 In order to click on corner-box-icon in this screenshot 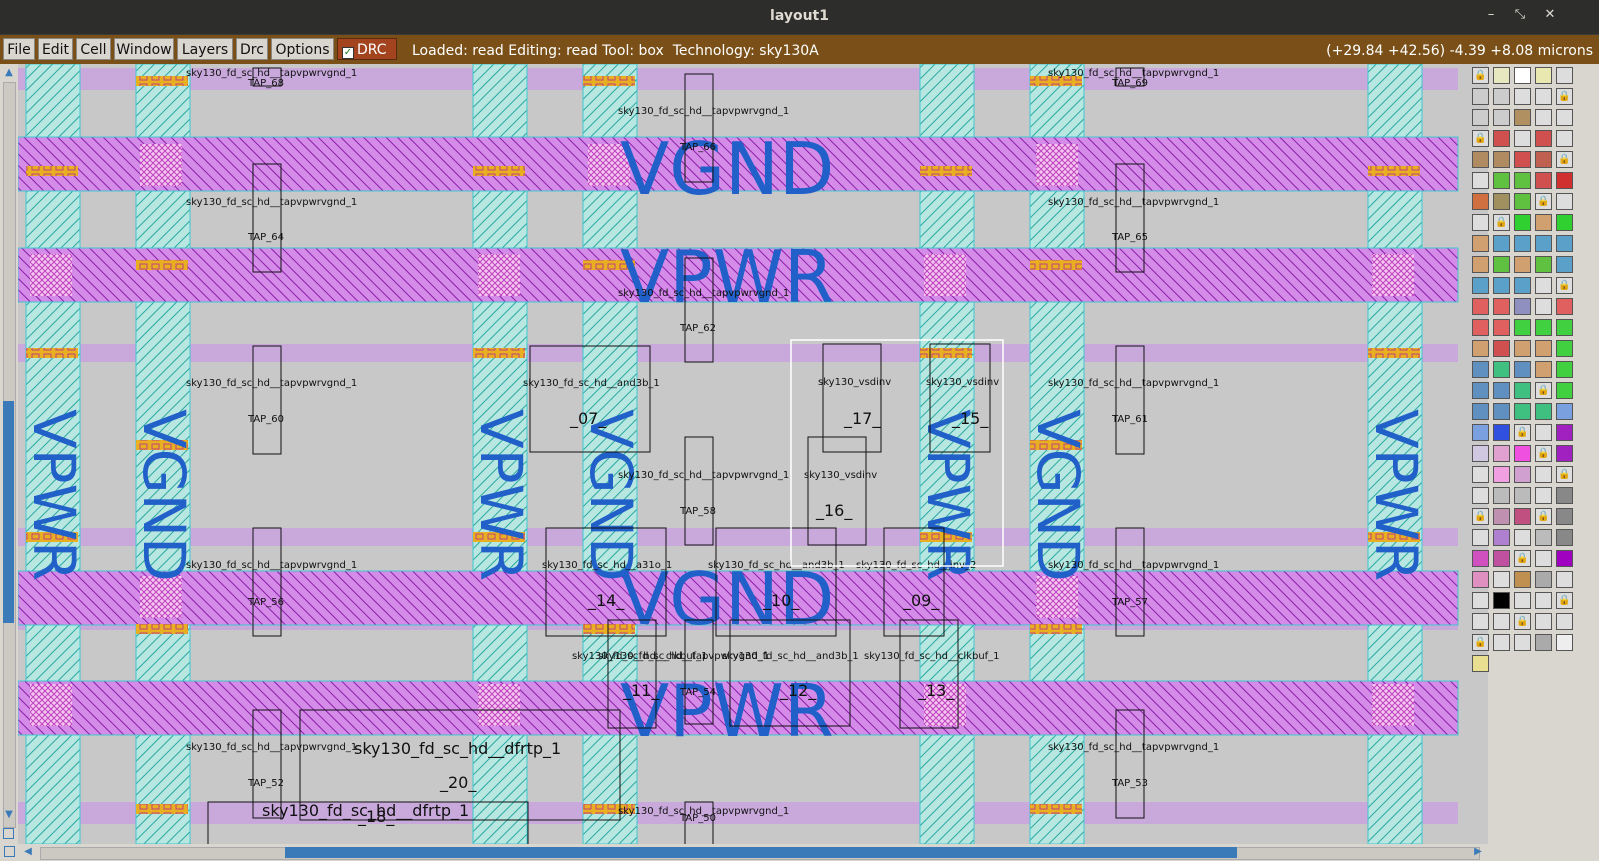, I will do `click(9, 851)`.